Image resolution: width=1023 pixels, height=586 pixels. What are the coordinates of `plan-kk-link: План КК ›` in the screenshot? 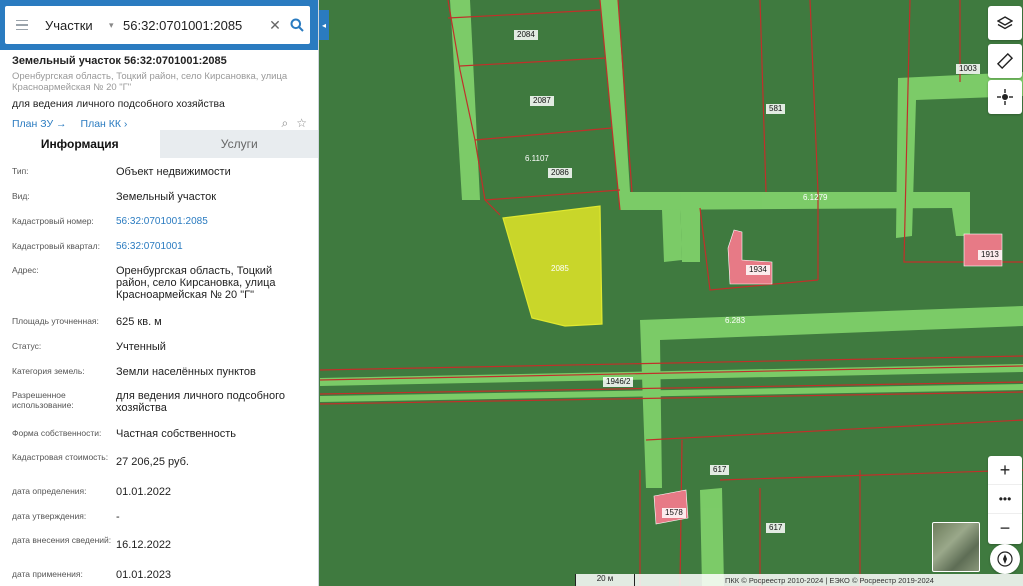 It's located at (104, 124).